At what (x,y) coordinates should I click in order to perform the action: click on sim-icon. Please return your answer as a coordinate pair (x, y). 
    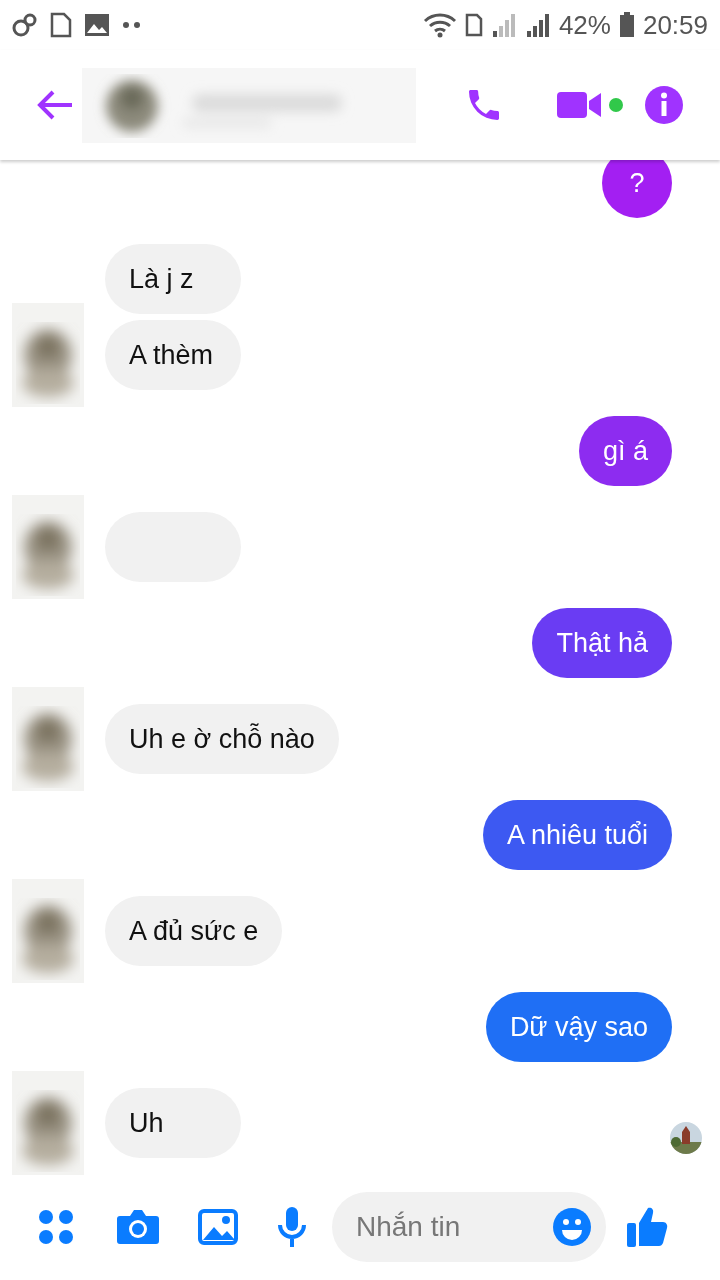
    Looking at the image, I should click on (473, 25).